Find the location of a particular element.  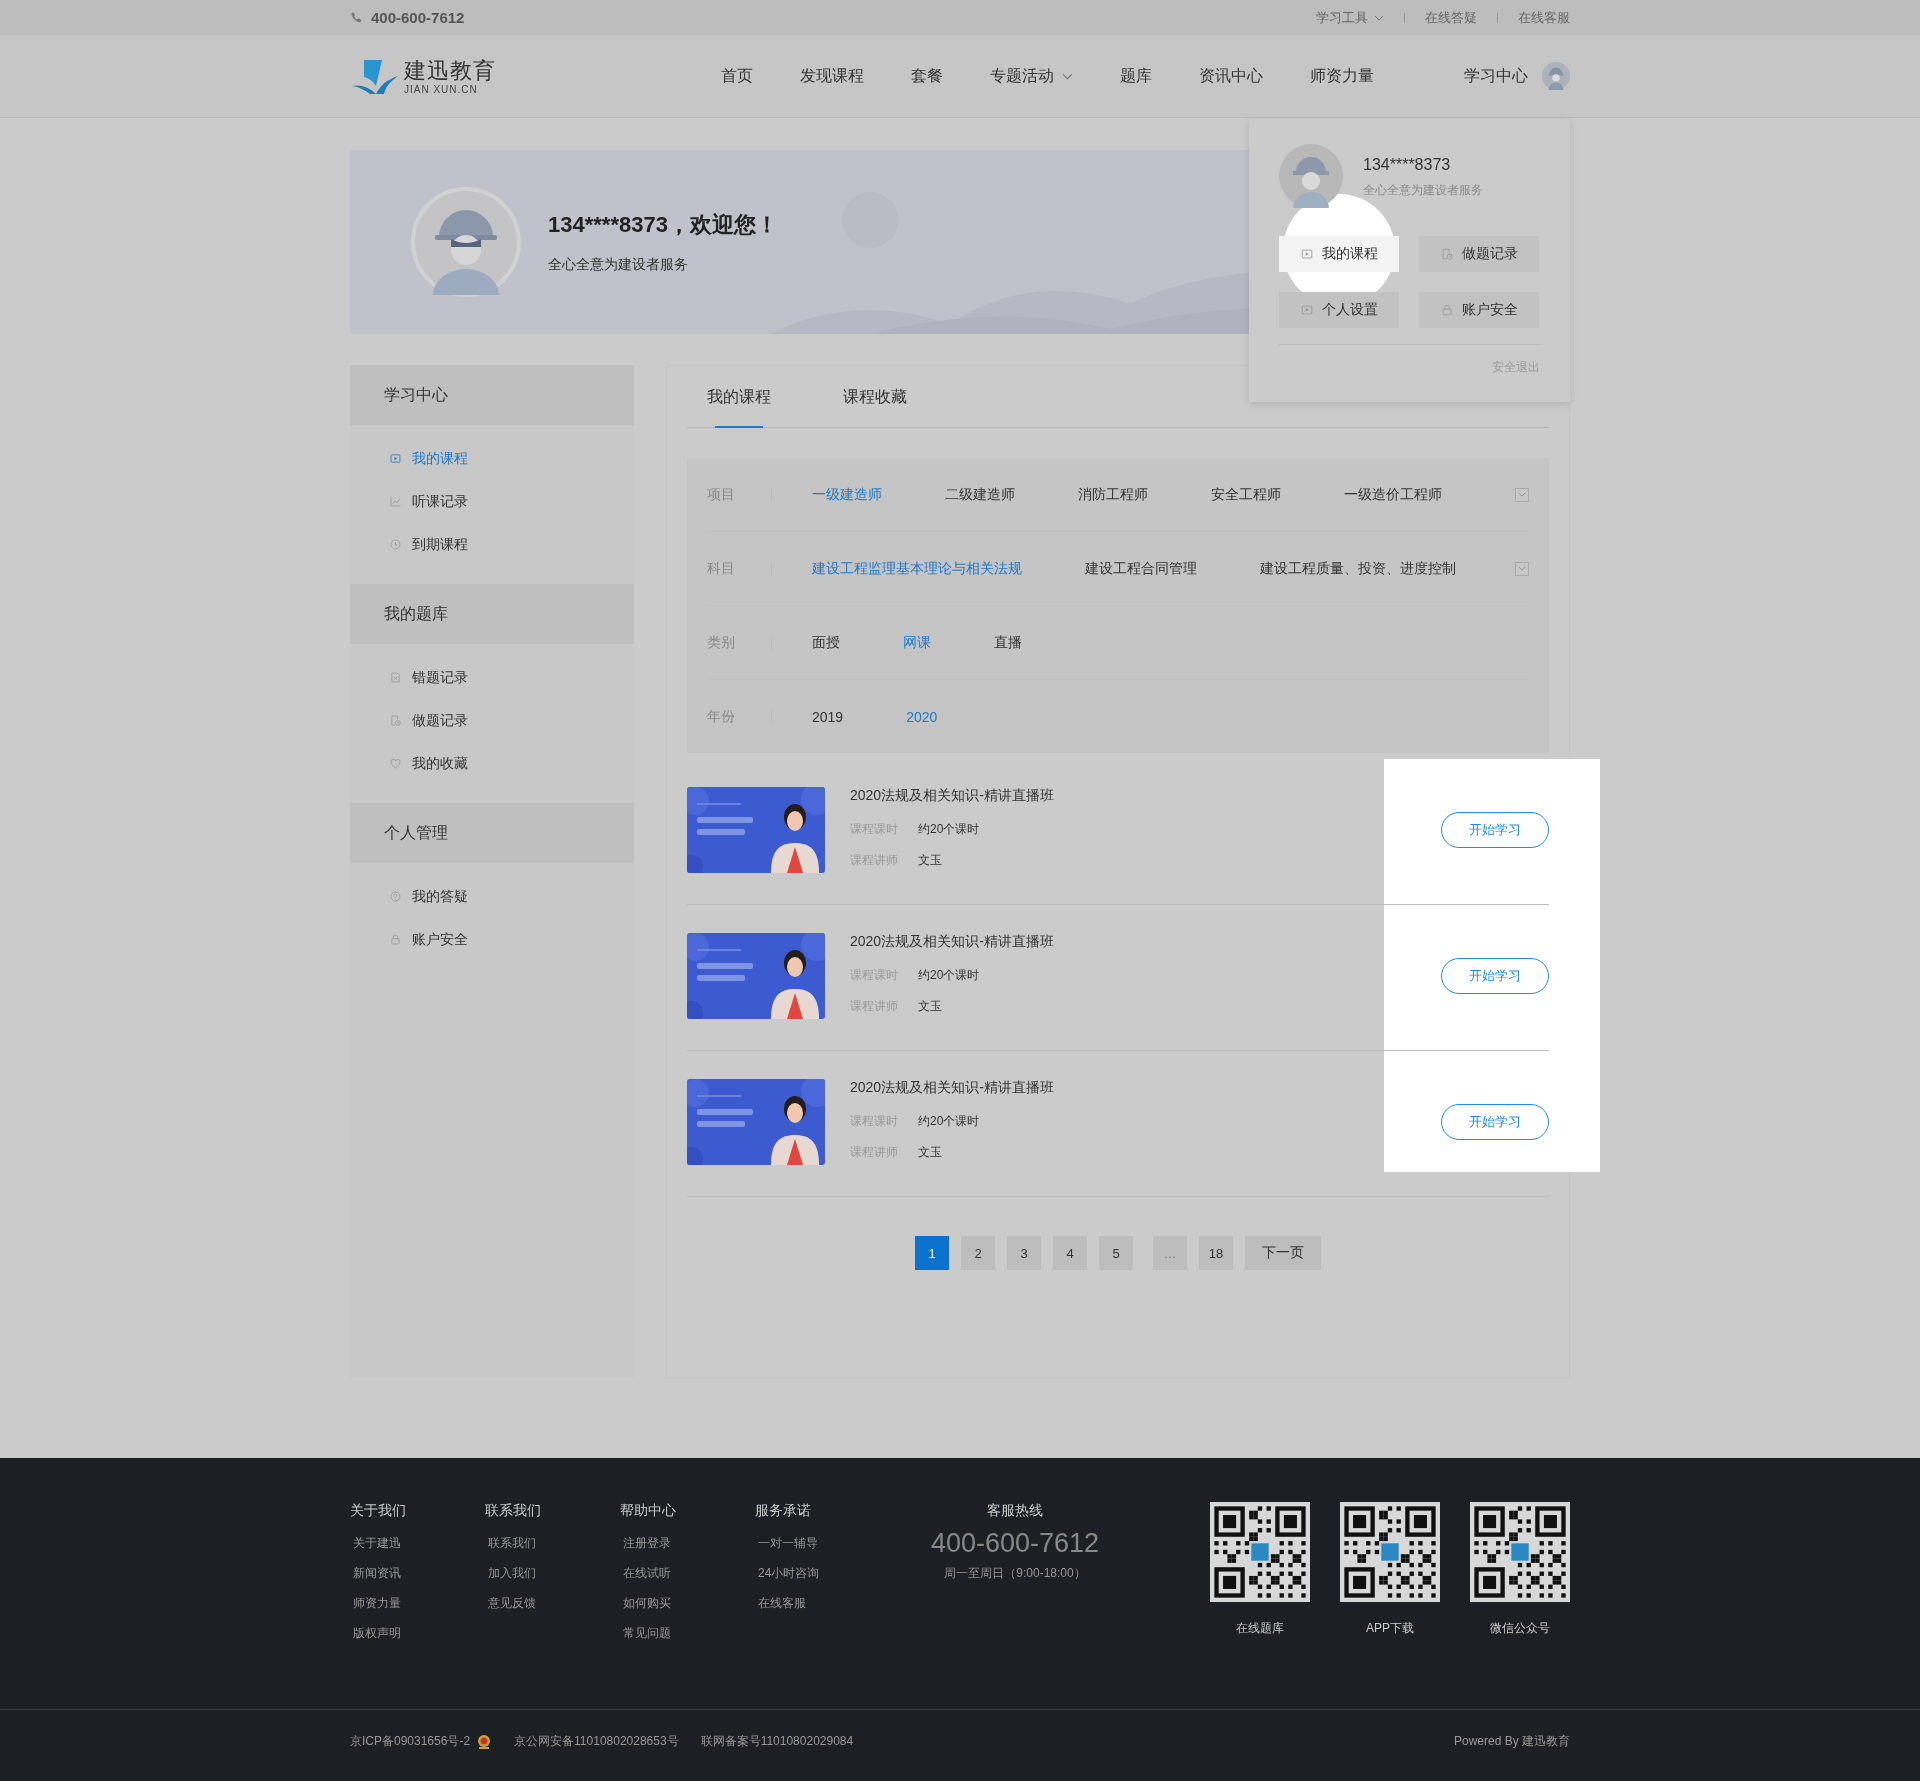

hotline-hours: 周一至周日（9:00-18:00） is located at coordinates (1015, 1573).